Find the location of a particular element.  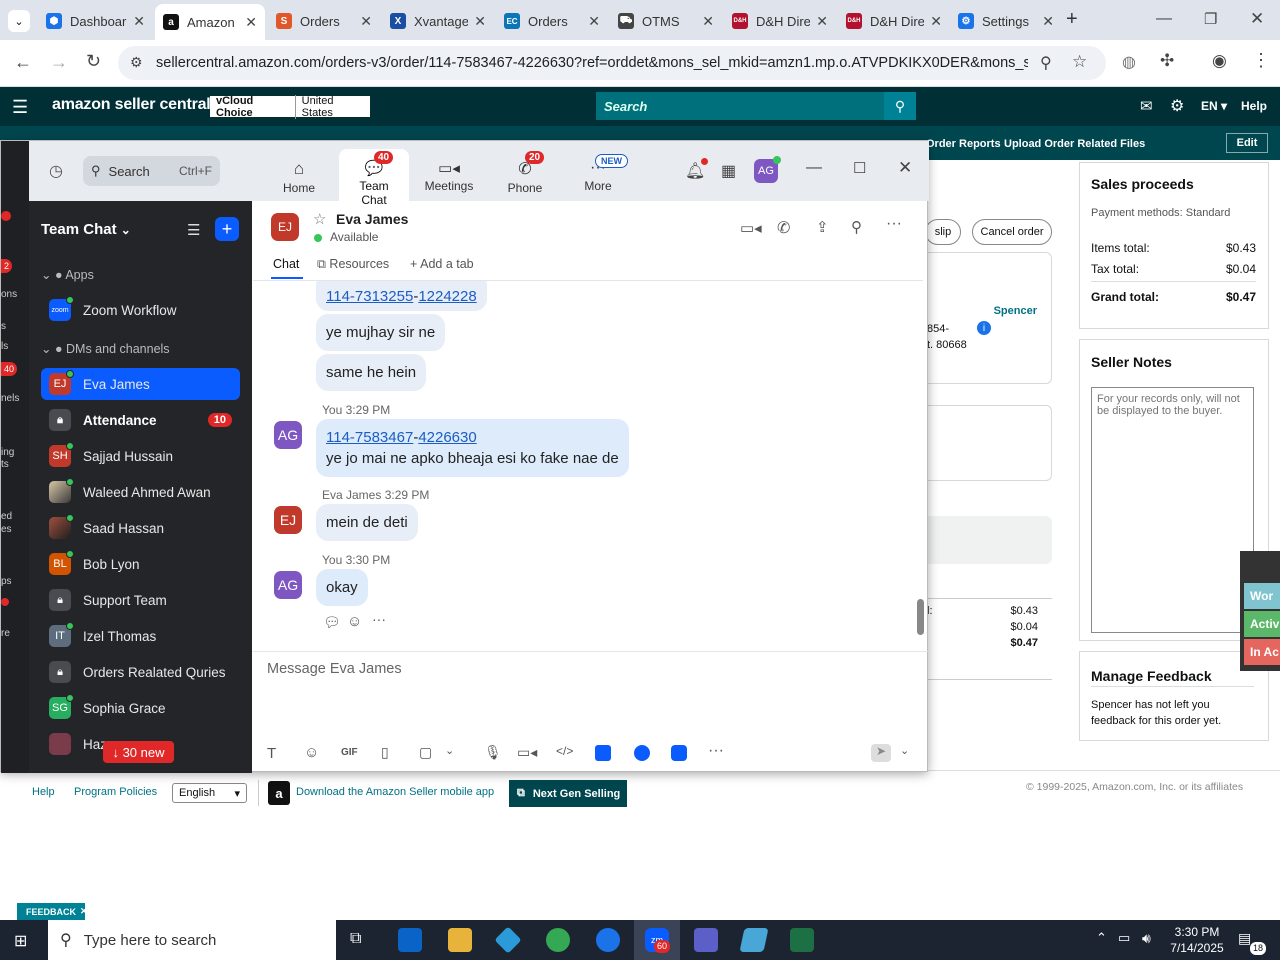

buyer-name-link: Spencer is located at coordinates (1015, 311).